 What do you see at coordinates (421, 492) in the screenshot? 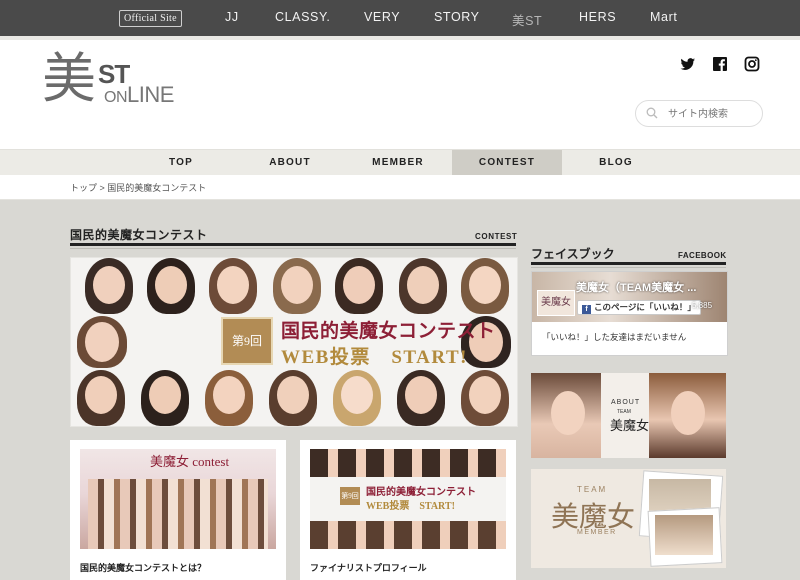
I see `card-title: 国民的美魔女コンテスト` at bounding box center [421, 492].